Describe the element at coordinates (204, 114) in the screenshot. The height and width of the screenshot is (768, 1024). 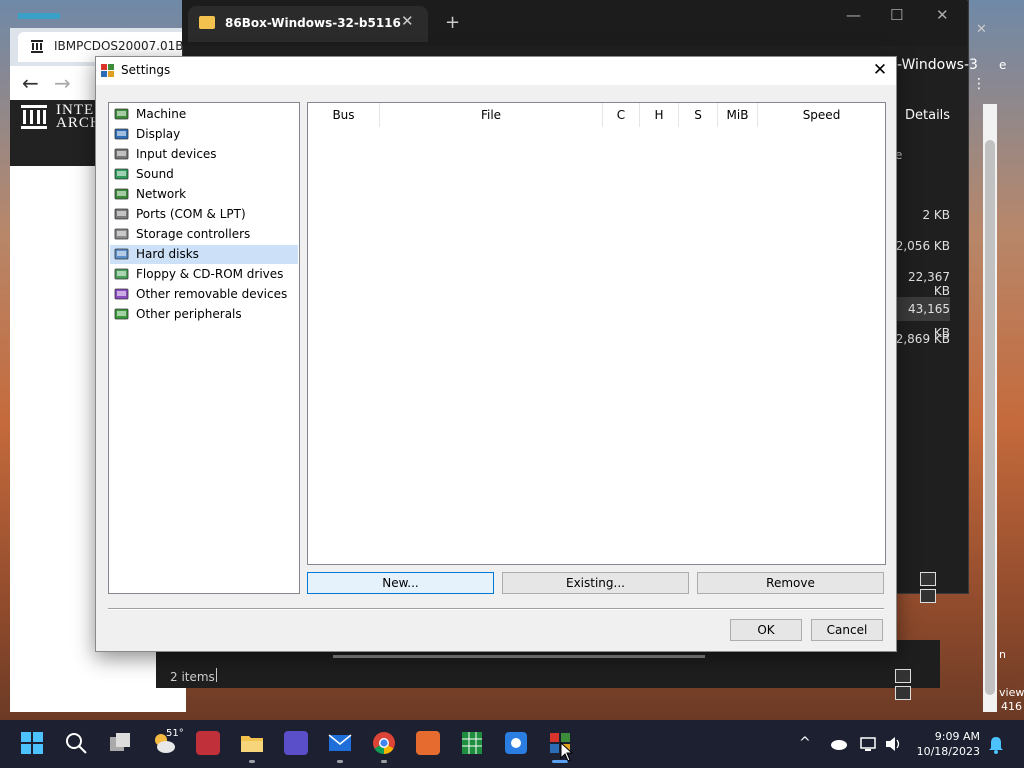
I see `tree-item-machine: Machine` at that location.